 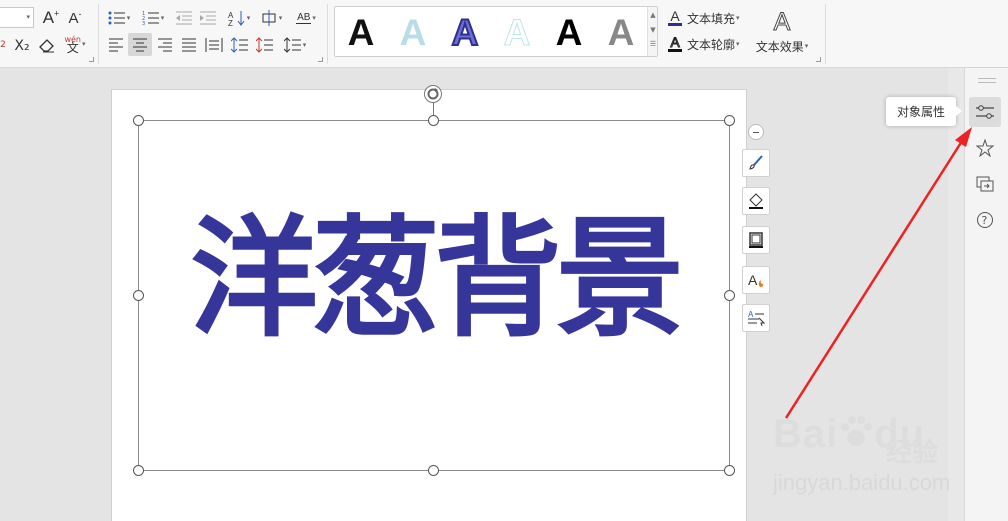 I want to click on line-spacing-options-button: ▾, so click(x=295, y=45).